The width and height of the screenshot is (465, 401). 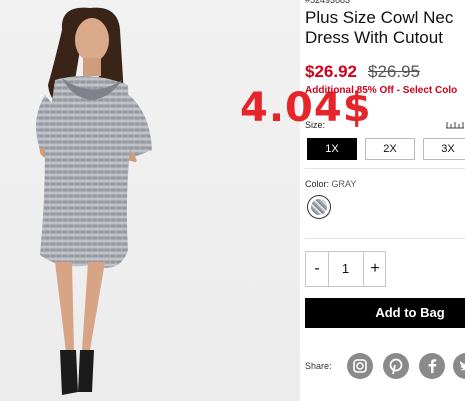 What do you see at coordinates (328, 2) in the screenshot?
I see `product-sku: #52493683` at bounding box center [328, 2].